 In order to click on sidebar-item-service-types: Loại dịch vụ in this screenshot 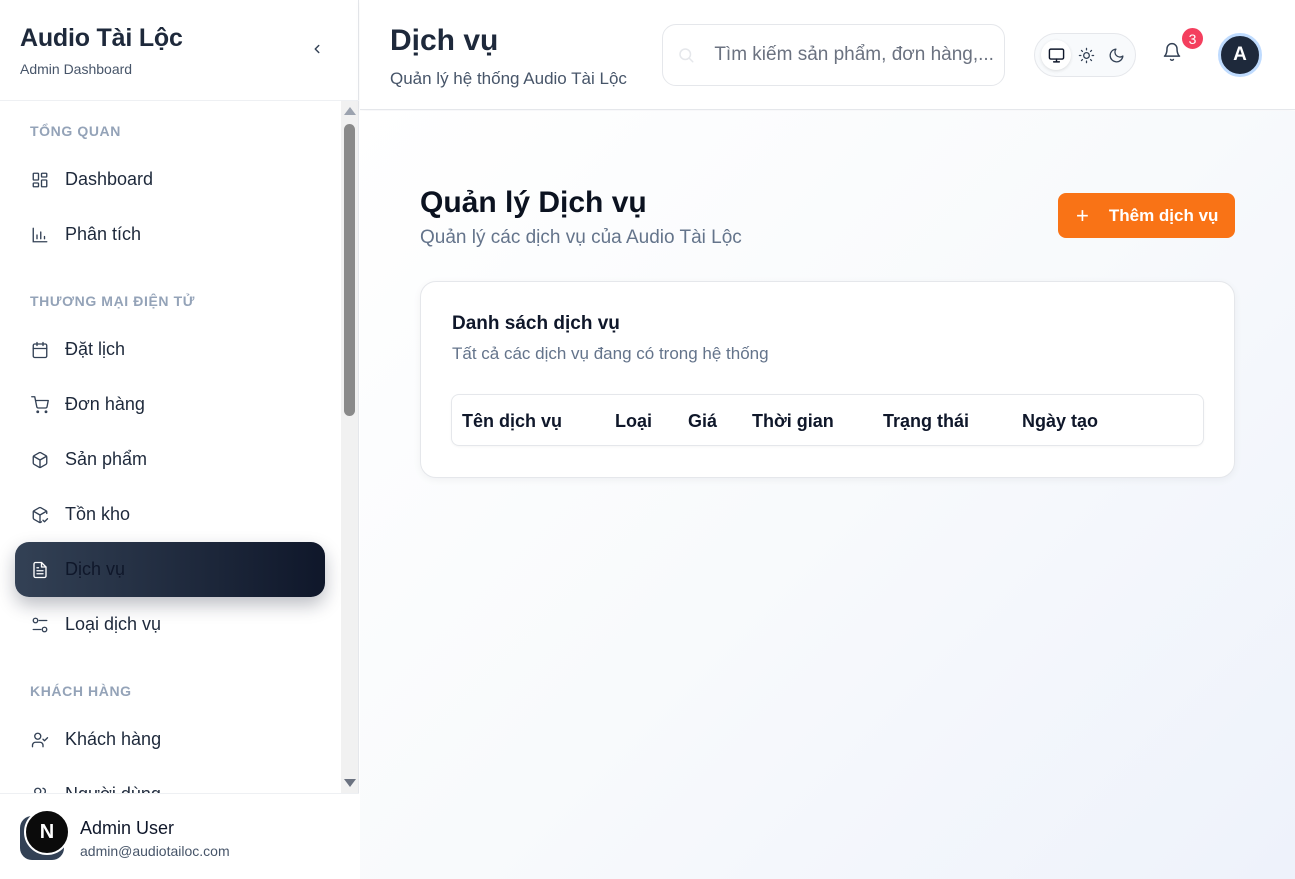, I will do `click(170, 624)`.